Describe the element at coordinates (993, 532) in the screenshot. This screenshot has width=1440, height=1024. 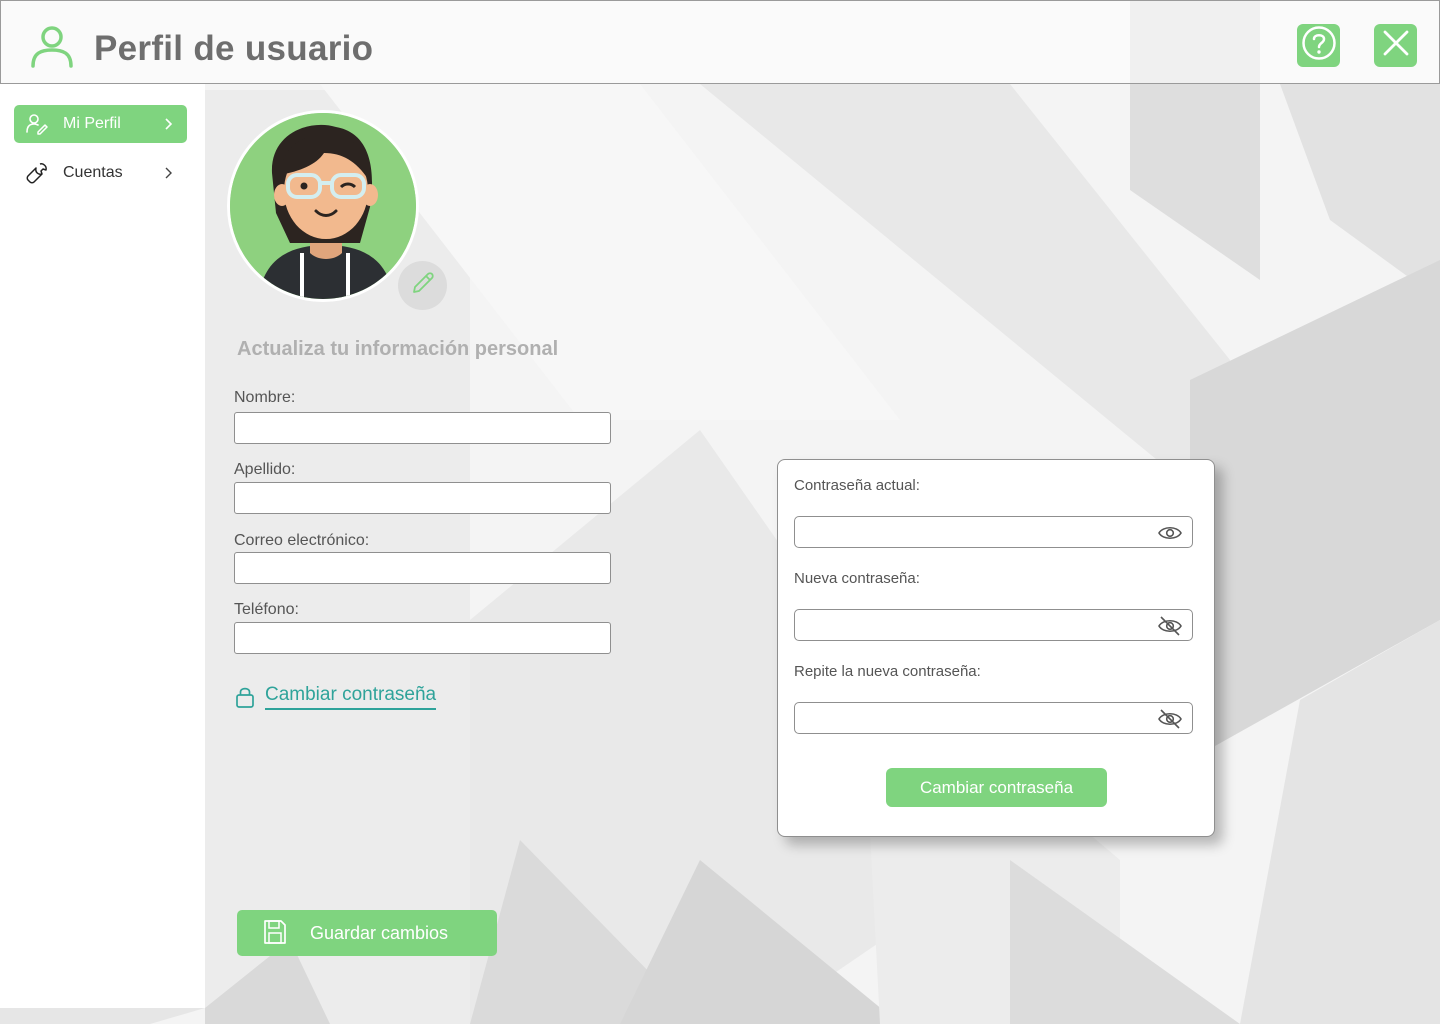
I see `current-password-input` at that location.